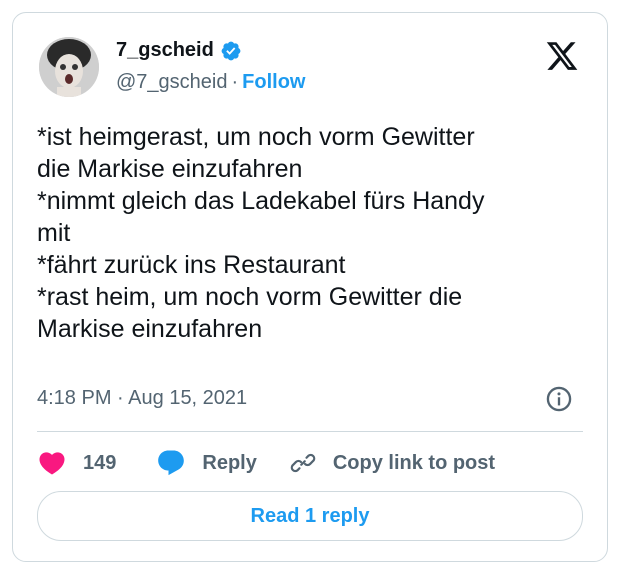 The width and height of the screenshot is (620, 574). I want to click on like-count: 149, so click(100, 462).